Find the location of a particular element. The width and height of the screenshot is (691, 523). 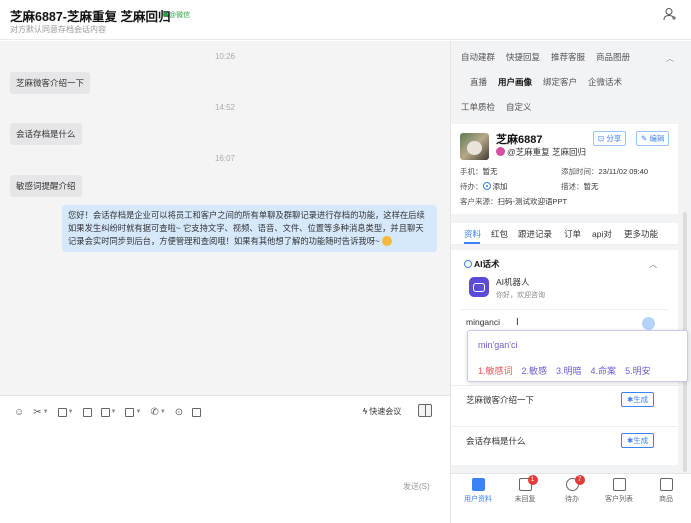

add-todo-icon is located at coordinates (486, 186).